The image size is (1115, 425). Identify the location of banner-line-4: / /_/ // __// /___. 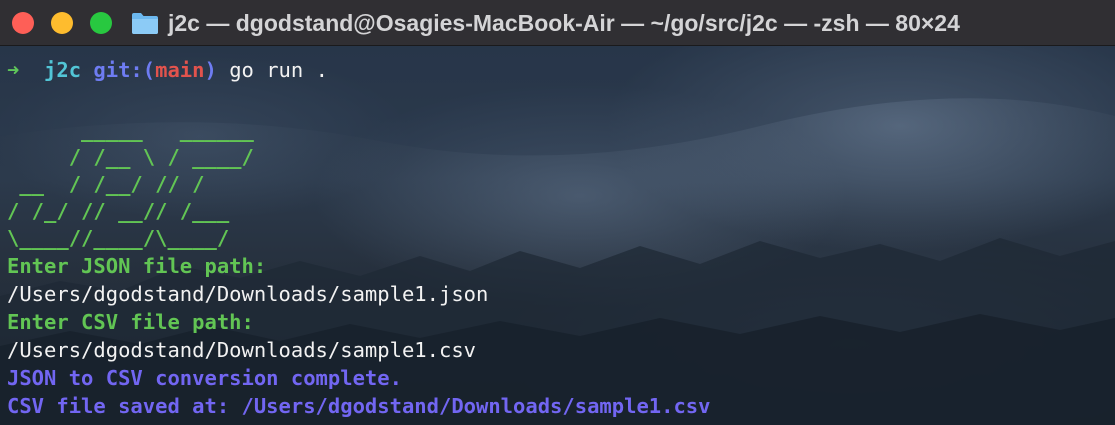
(118, 211).